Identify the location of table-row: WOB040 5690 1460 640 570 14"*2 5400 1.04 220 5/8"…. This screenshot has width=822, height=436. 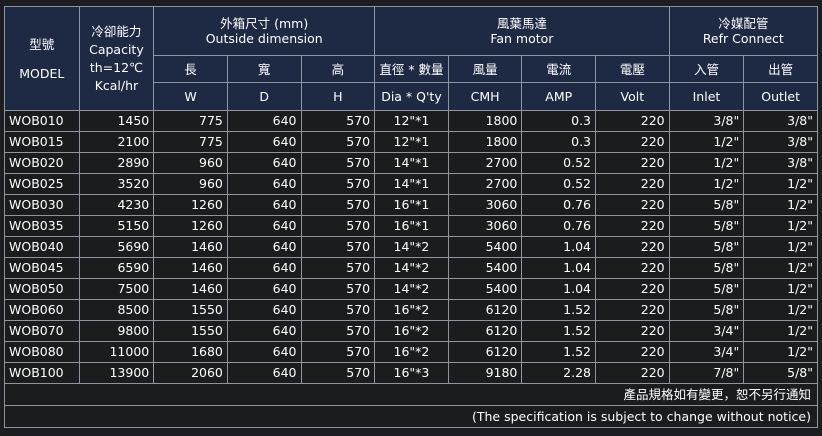
(411, 247).